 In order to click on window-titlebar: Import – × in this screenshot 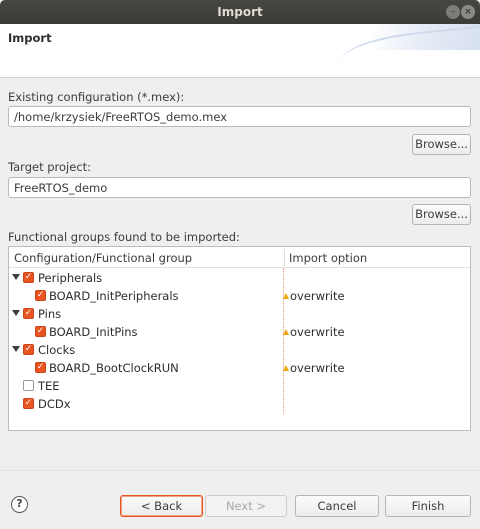, I will do `click(240, 12)`.